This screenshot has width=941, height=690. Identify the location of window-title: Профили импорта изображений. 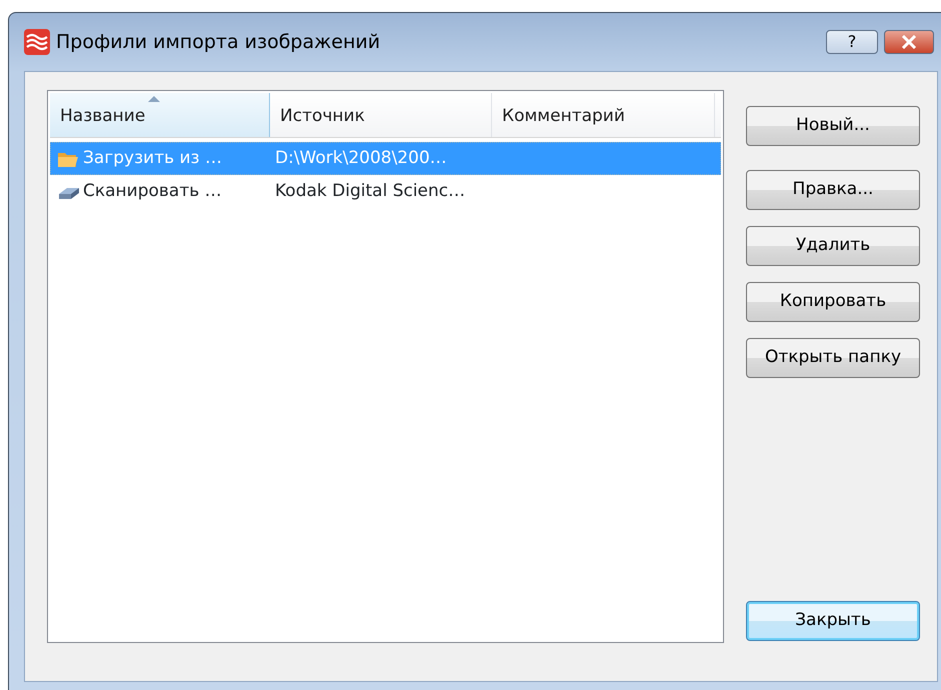
(218, 42).